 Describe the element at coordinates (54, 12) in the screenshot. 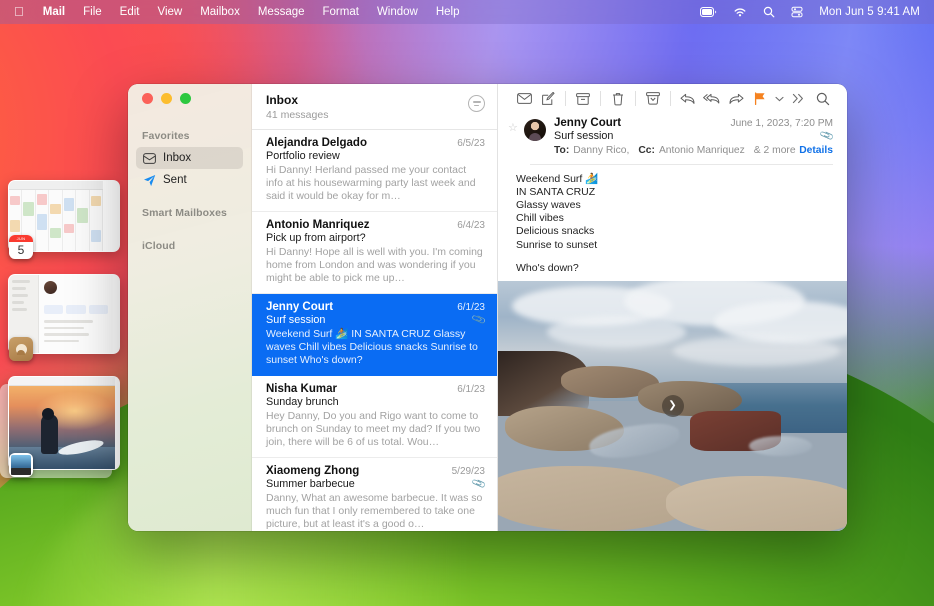

I see `menu-item-mail: Mail` at that location.